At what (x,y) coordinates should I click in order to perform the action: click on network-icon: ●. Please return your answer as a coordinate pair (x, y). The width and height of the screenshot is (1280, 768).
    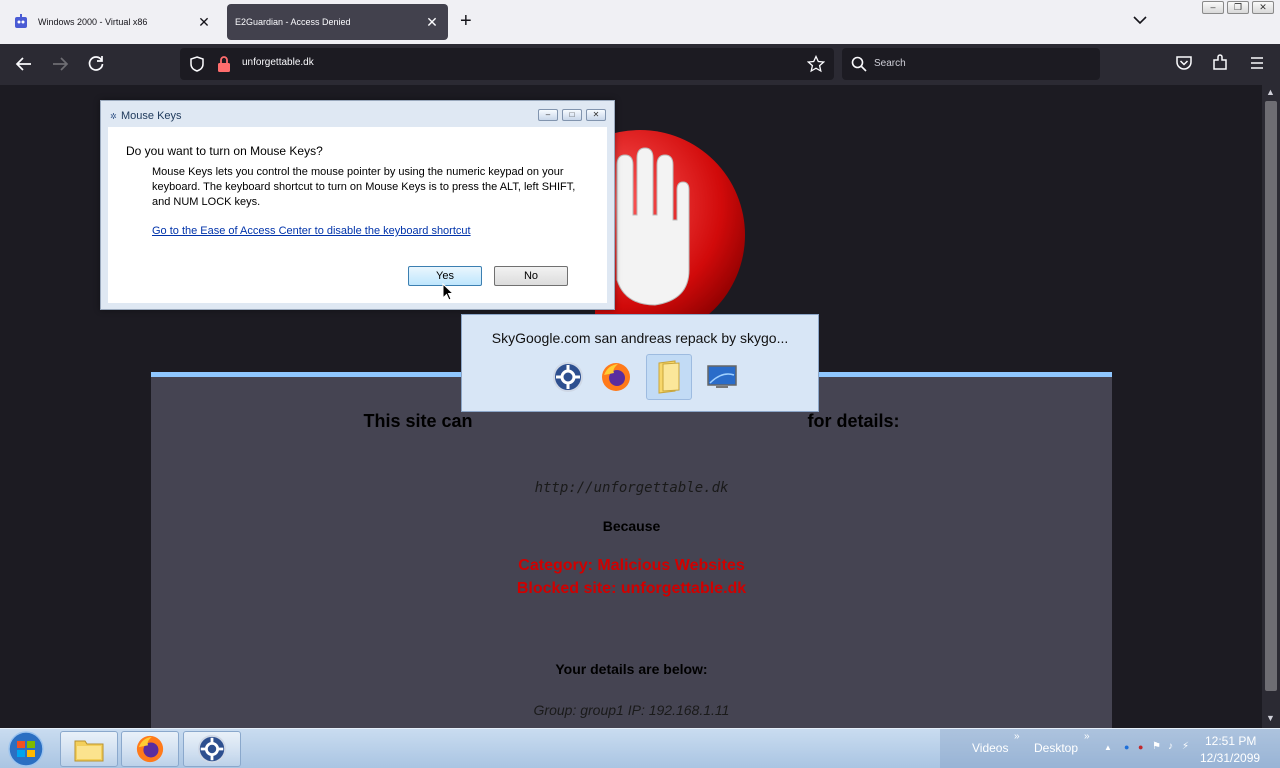
    Looking at the image, I should click on (1126, 747).